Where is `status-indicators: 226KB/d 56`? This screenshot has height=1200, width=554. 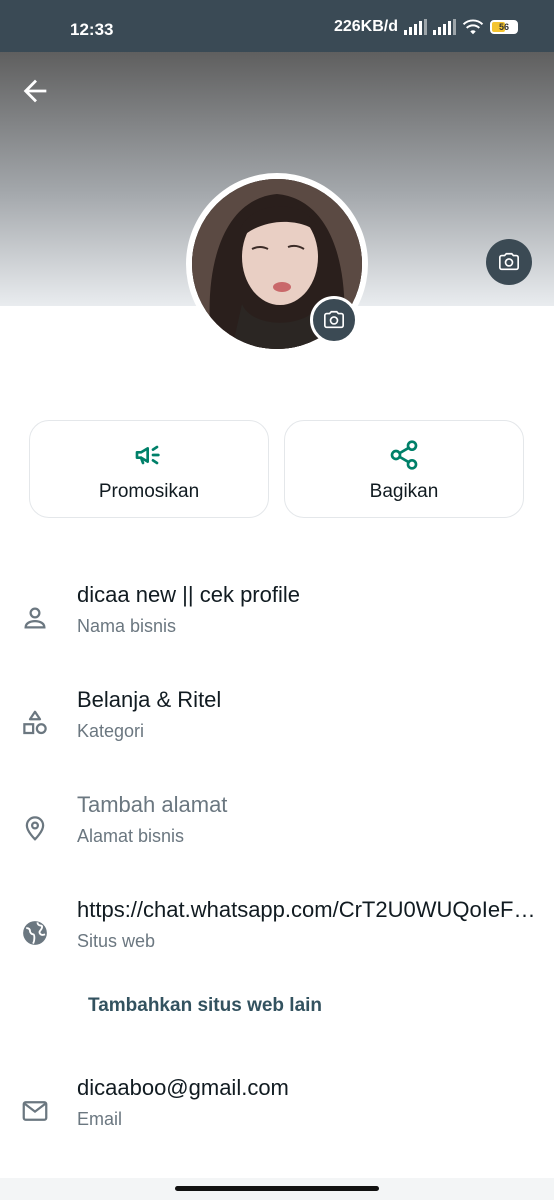
status-indicators: 226KB/d 56 is located at coordinates (426, 27).